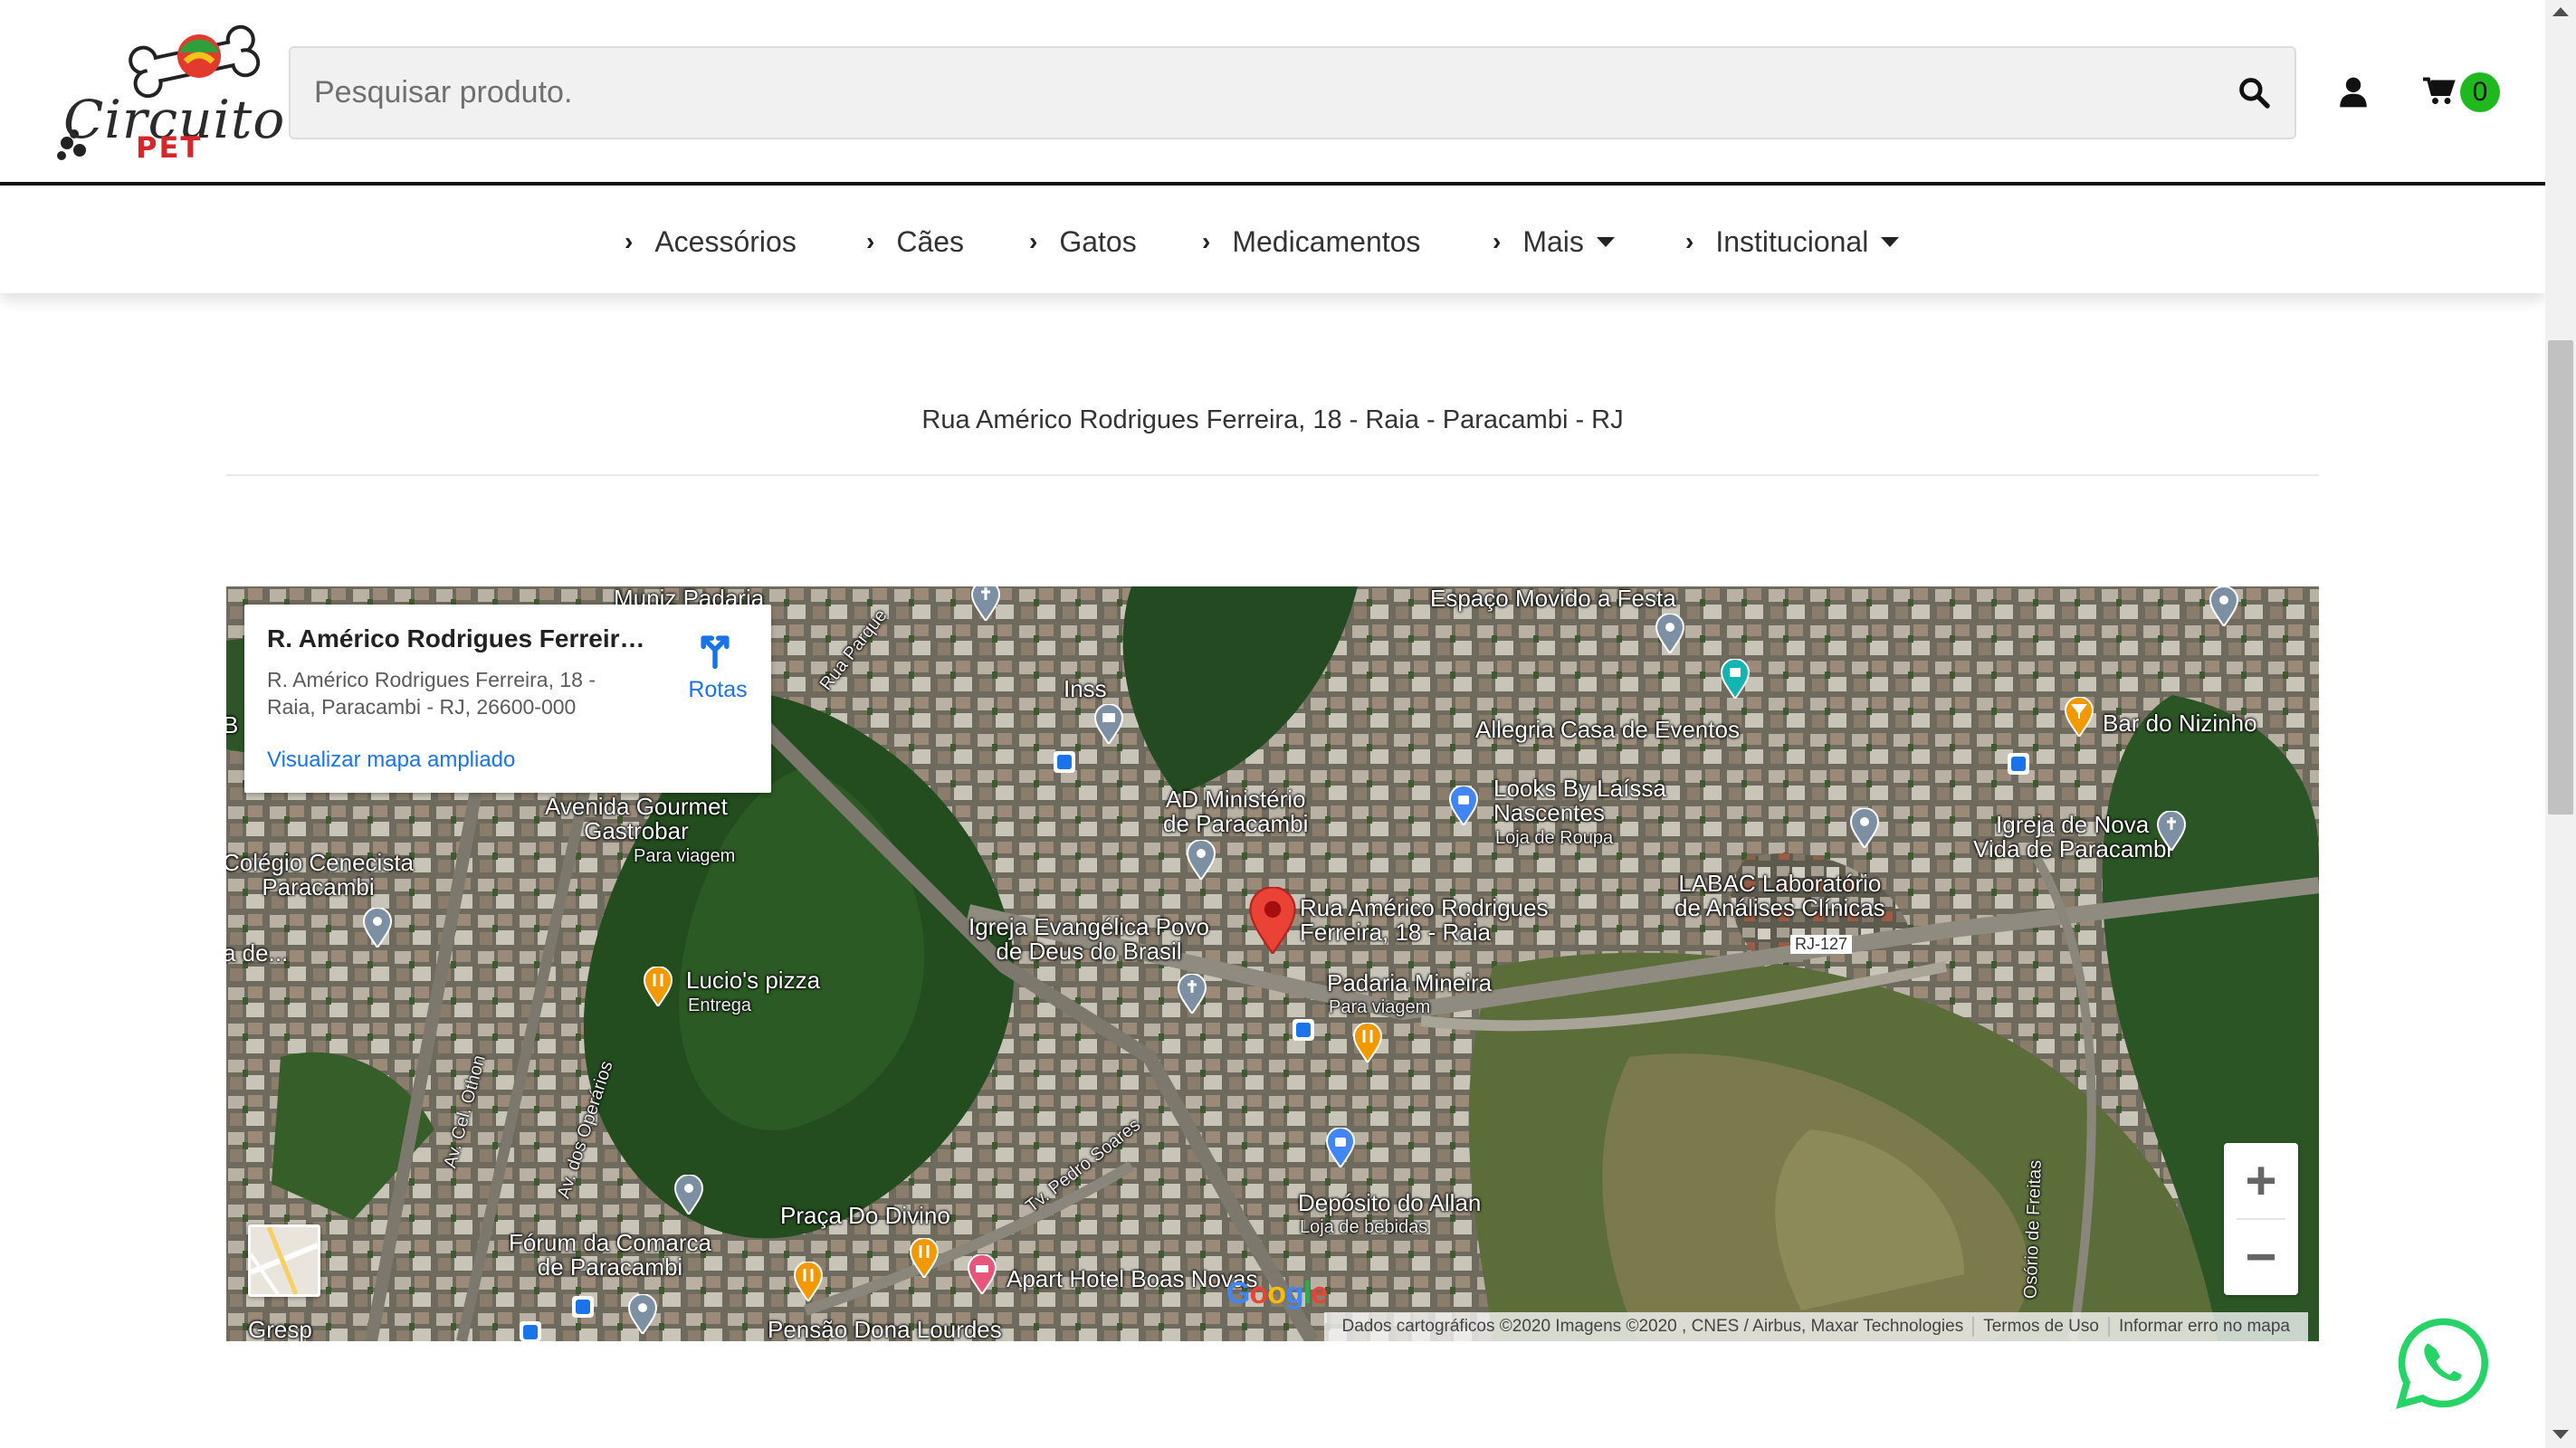 Image resolution: width=2576 pixels, height=1448 pixels. I want to click on directions-icon, so click(715, 650).